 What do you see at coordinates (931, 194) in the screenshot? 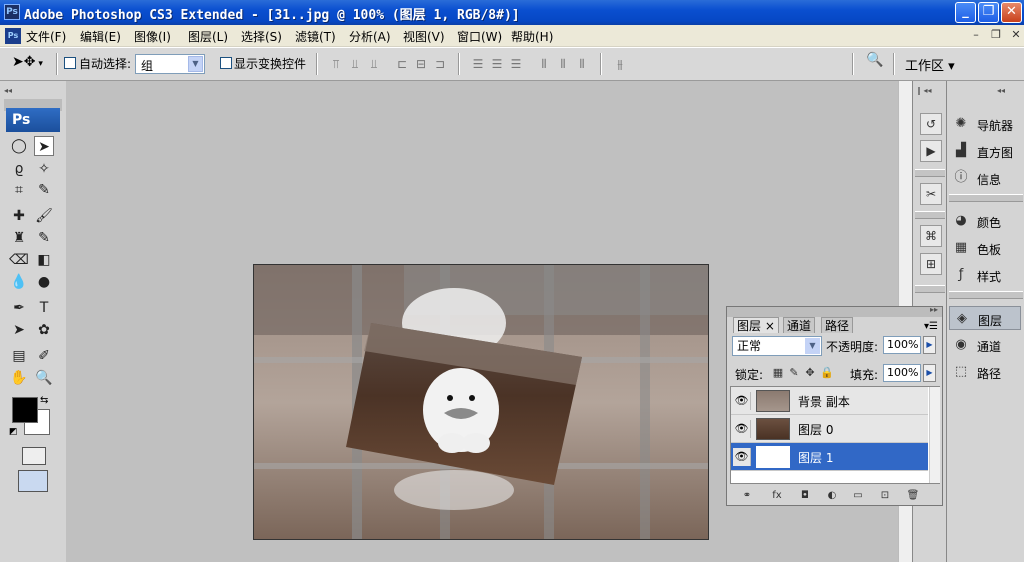
I see `tool-presets-icon: ✂` at bounding box center [931, 194].